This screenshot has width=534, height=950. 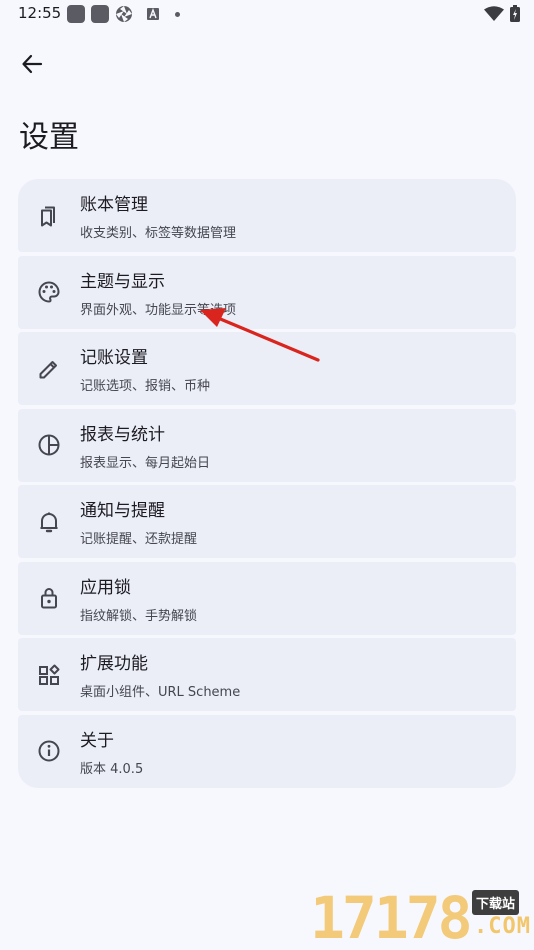 I want to click on settings-item-about: 关于 版本 4.0.5, so click(x=267, y=751).